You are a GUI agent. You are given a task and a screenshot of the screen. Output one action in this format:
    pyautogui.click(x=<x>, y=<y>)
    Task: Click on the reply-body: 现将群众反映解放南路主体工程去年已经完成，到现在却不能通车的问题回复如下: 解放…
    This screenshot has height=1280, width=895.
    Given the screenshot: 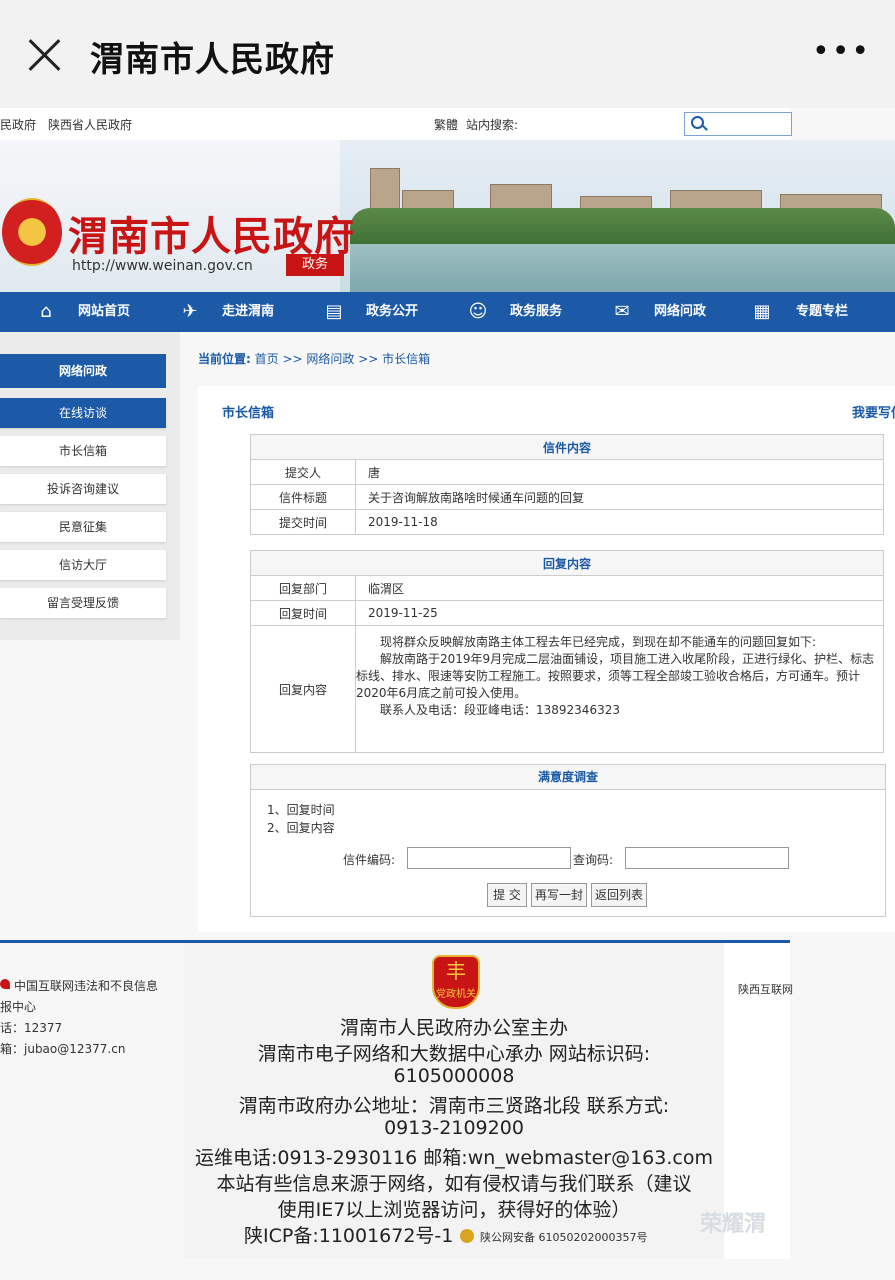 What is the action you would take?
    pyautogui.click(x=619, y=689)
    